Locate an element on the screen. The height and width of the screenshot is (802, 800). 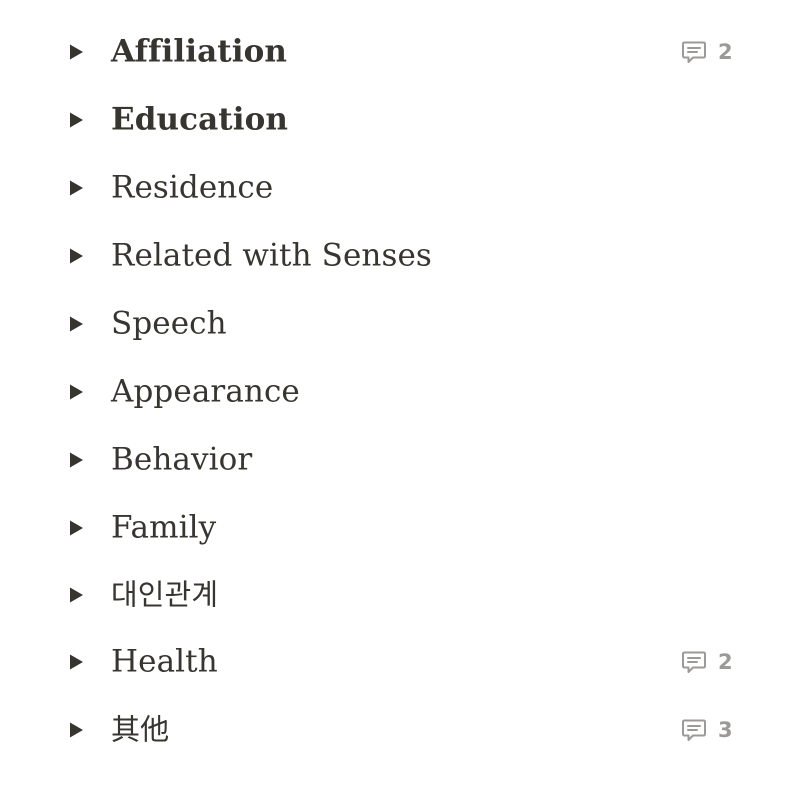
toggle-item-label: Speech is located at coordinates (169, 324).